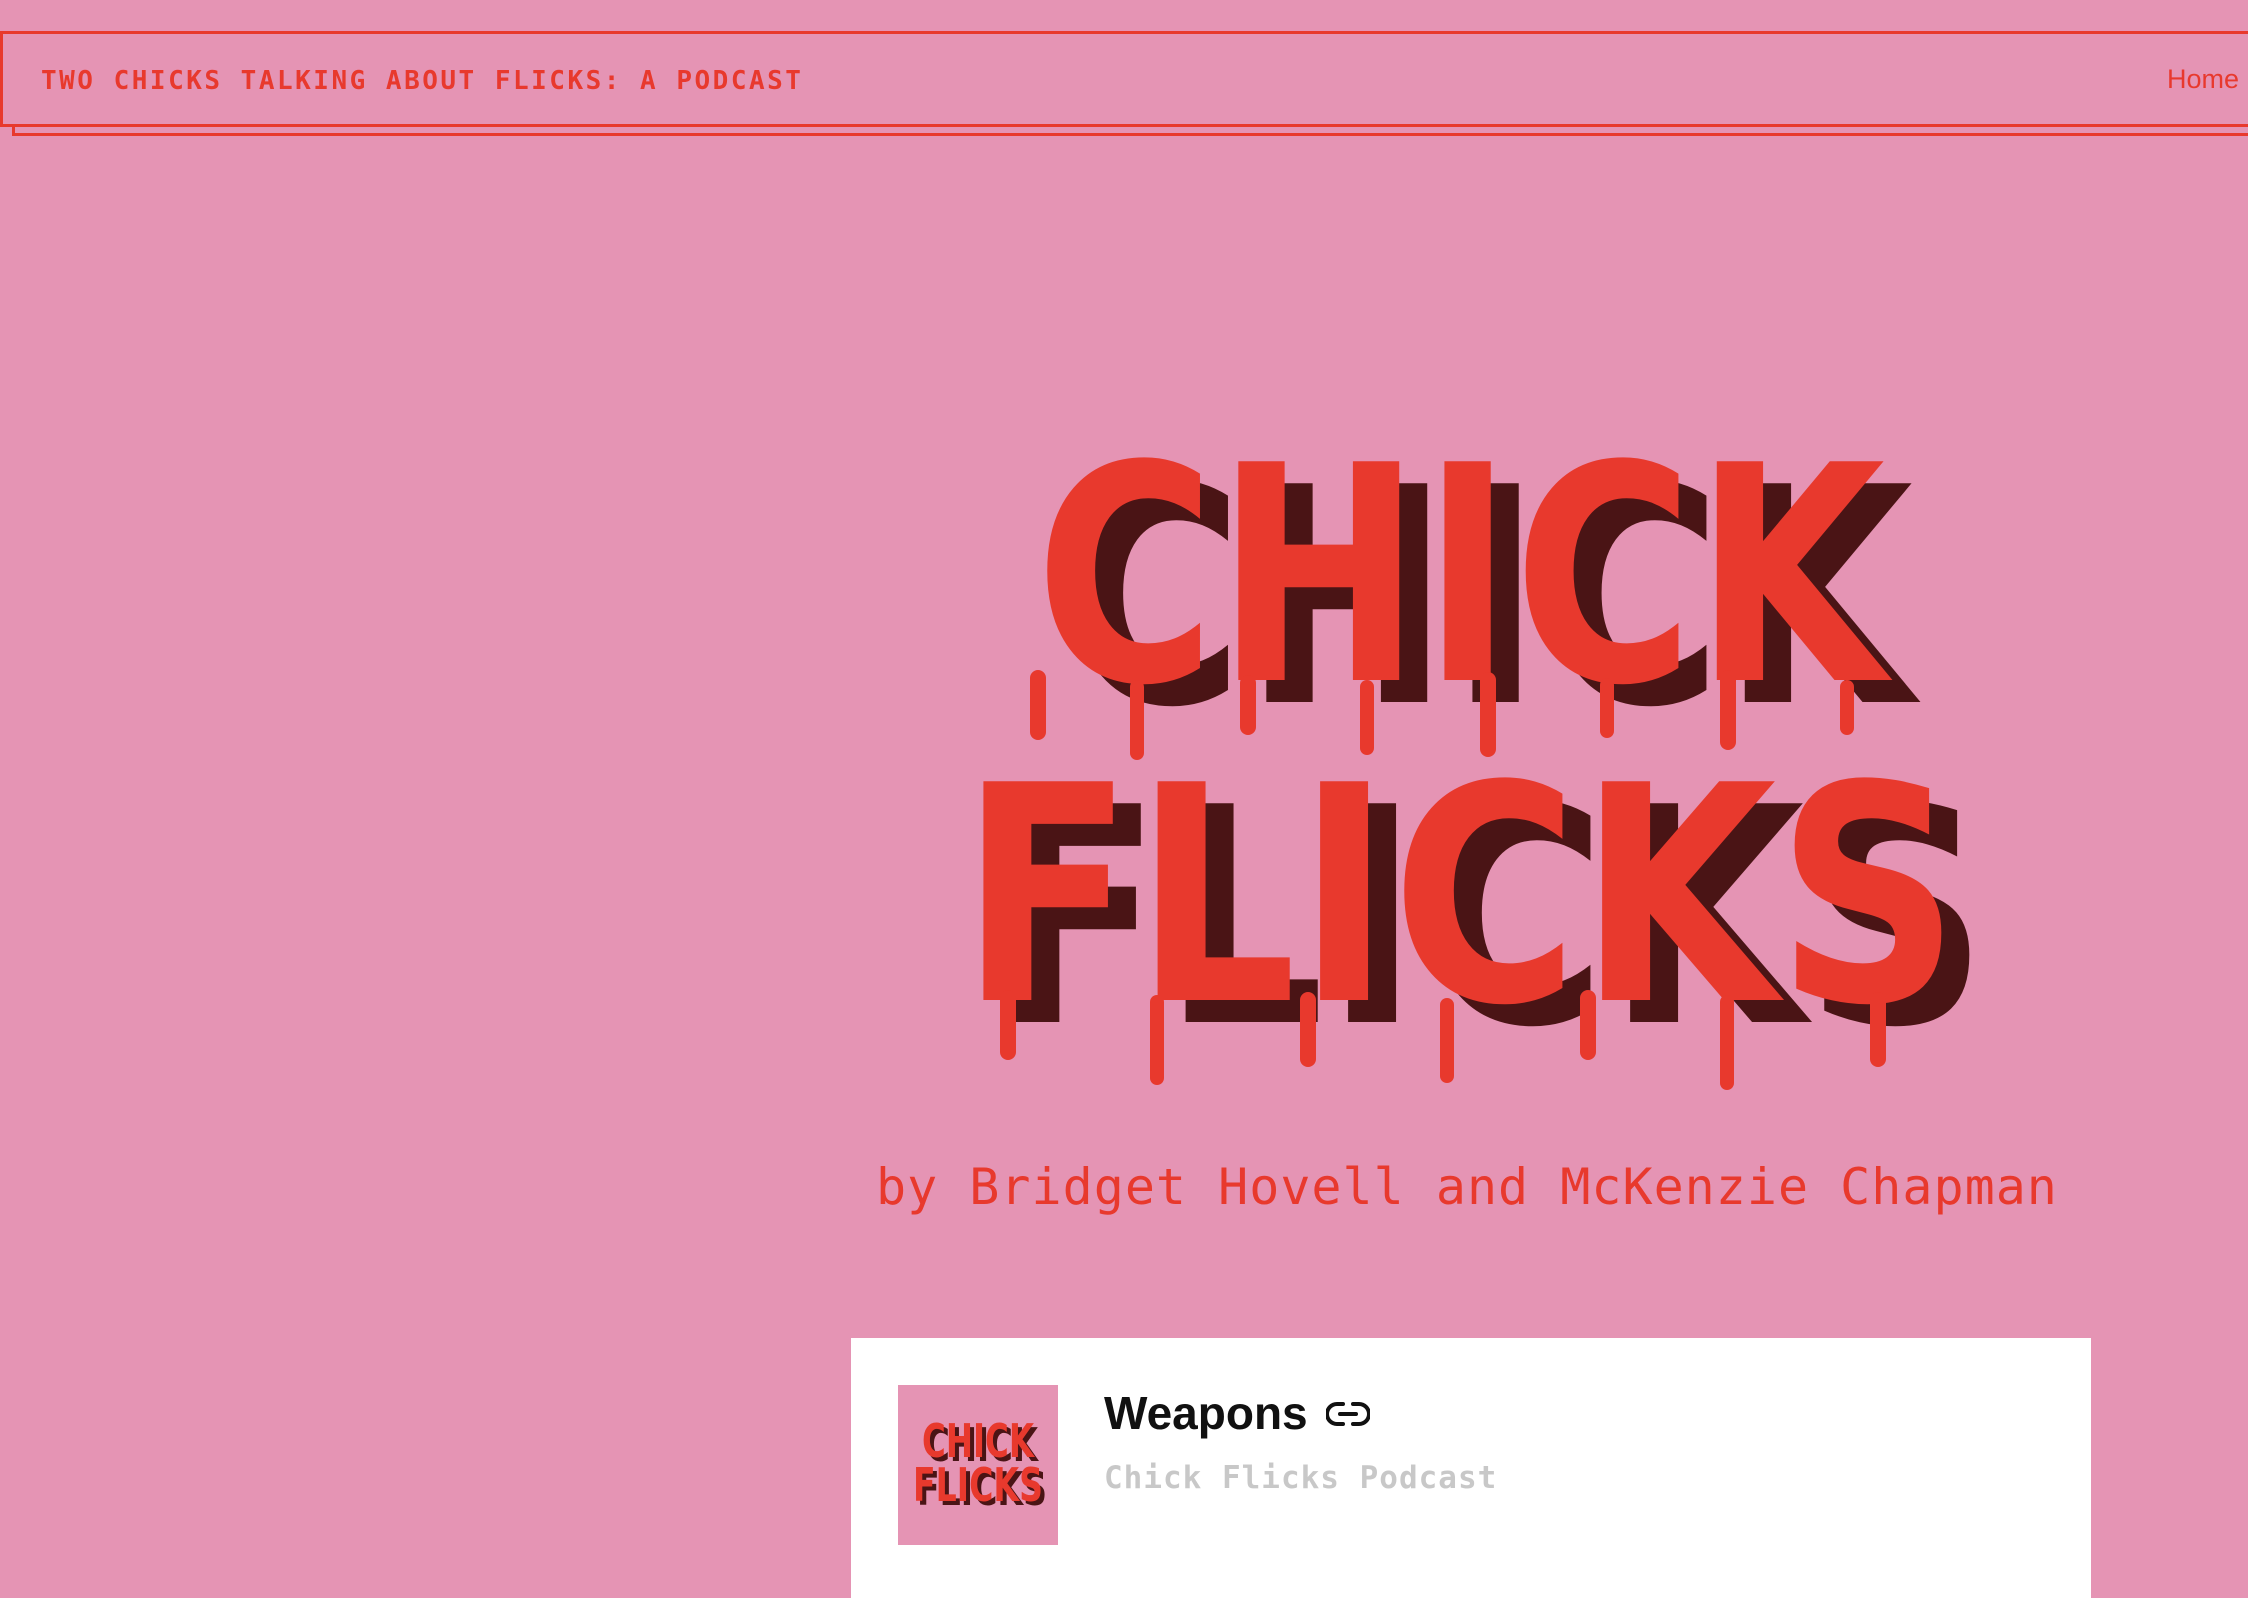  Describe the element at coordinates (1464, 576) in the screenshot. I see `logo-line1: CHICK` at that location.